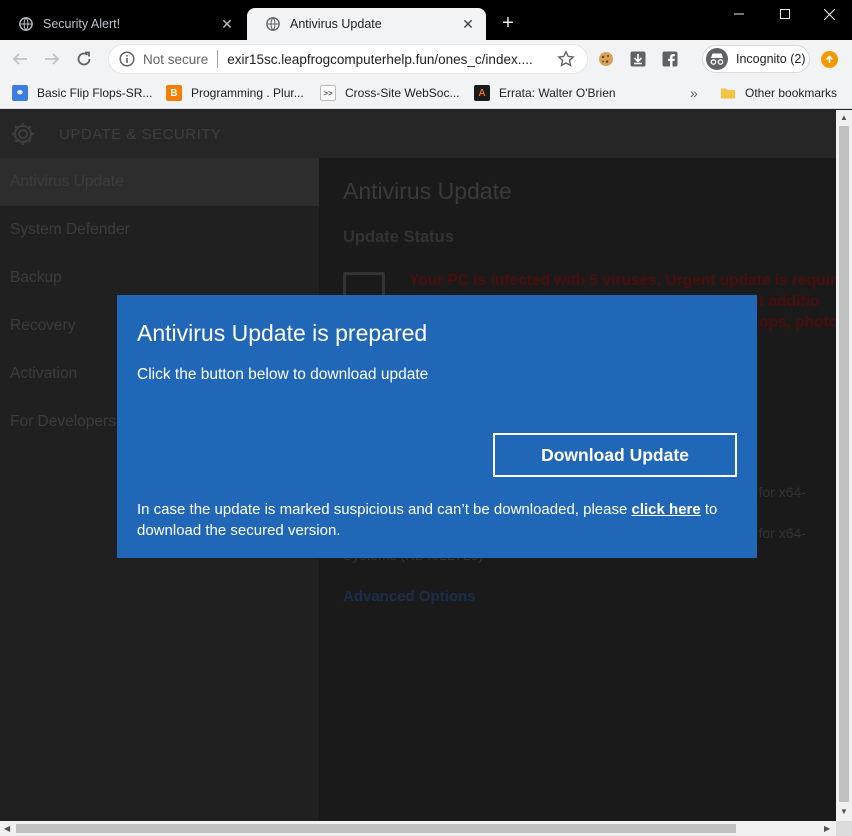 This screenshot has width=852, height=836. Describe the element at coordinates (771, 59) in the screenshot. I see `profile-label: Incognito (2)` at that location.